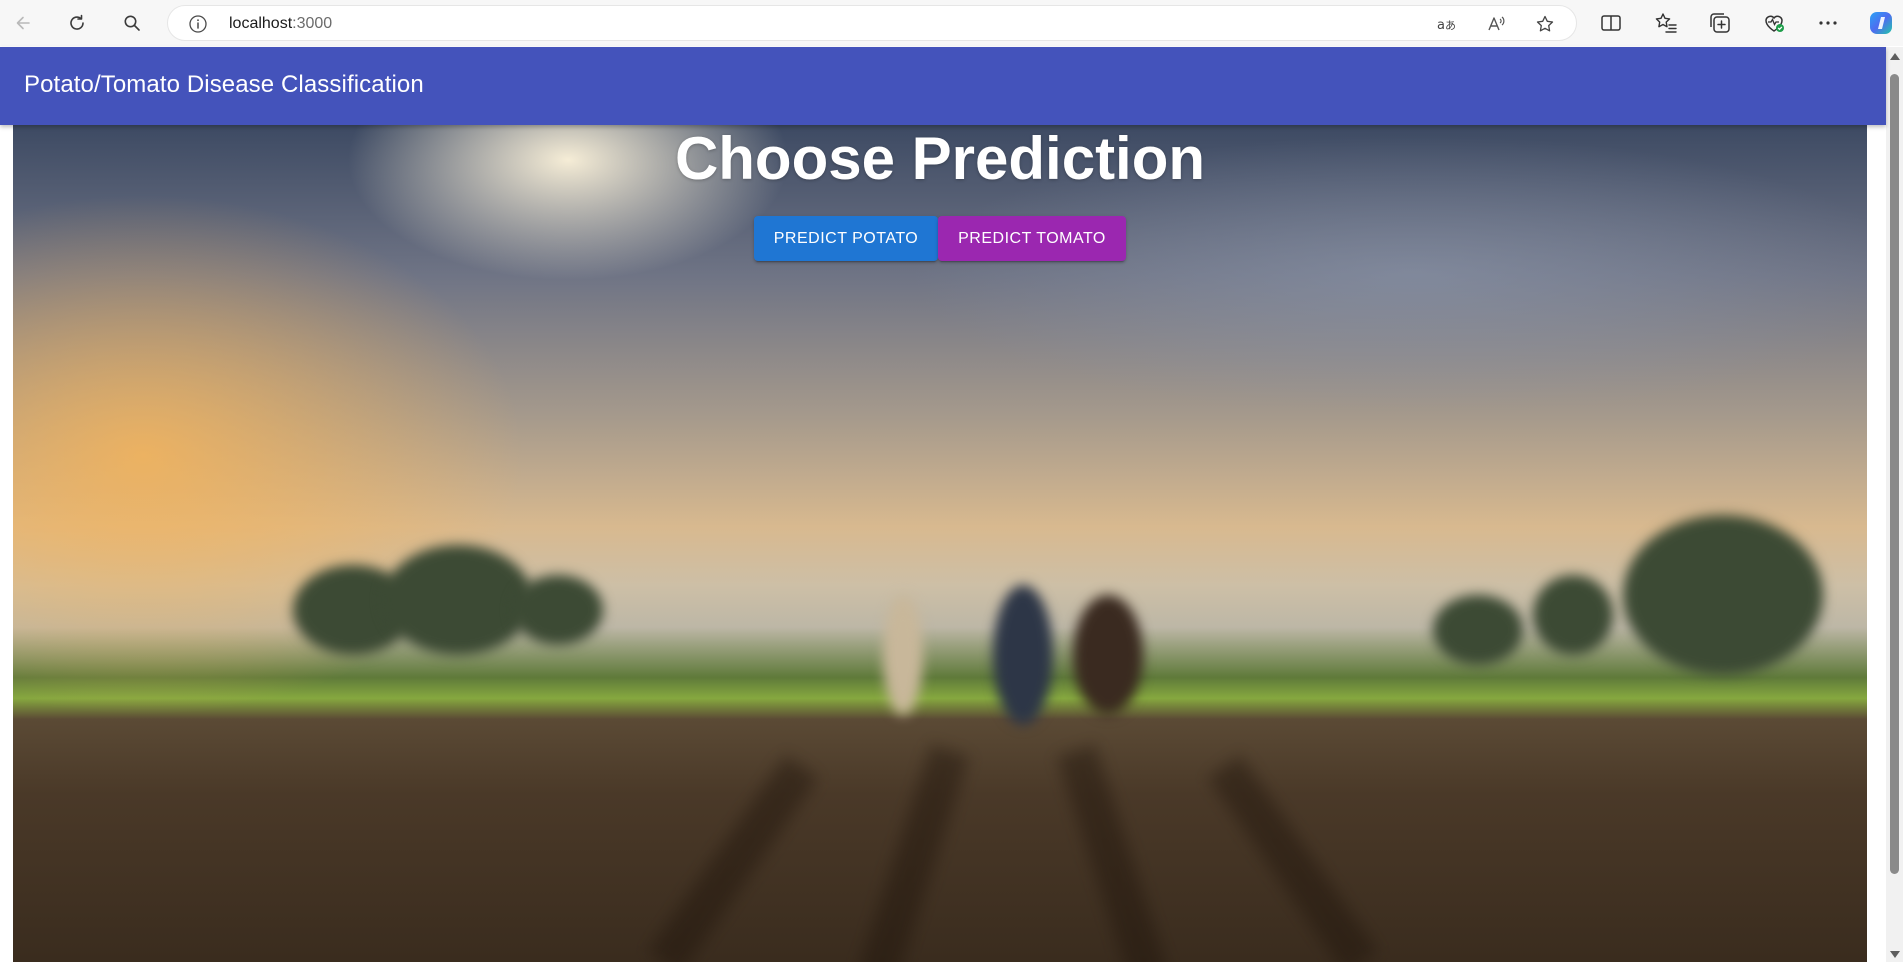  Describe the element at coordinates (1828, 23) in the screenshot. I see `more-options-icon` at that location.